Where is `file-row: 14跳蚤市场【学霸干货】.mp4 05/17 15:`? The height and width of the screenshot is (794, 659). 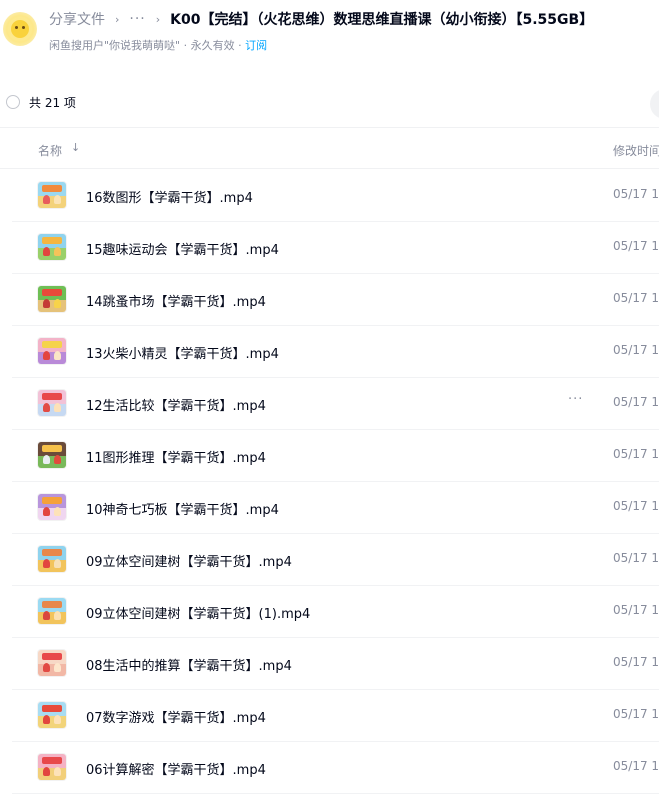 file-row: 14跳蚤市场【学霸干货】.mp4 05/17 15: is located at coordinates (329, 300).